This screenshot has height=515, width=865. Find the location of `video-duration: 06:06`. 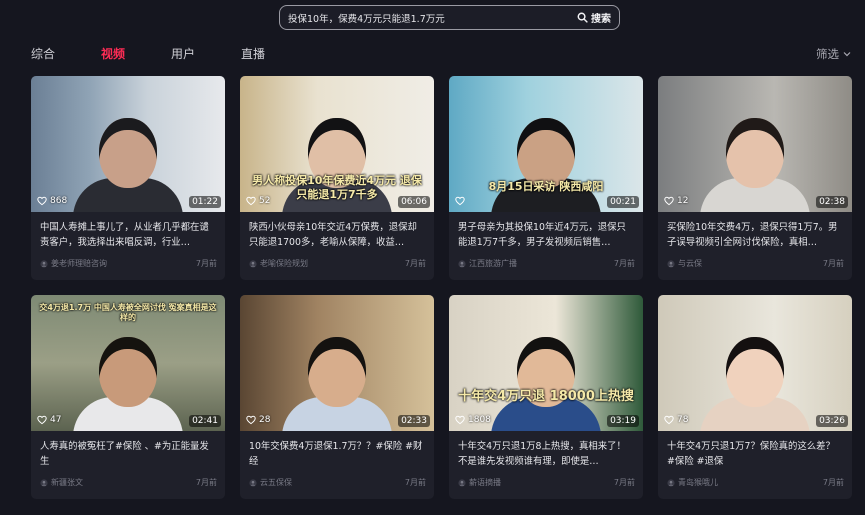

video-duration: 06:06 is located at coordinates (414, 202).